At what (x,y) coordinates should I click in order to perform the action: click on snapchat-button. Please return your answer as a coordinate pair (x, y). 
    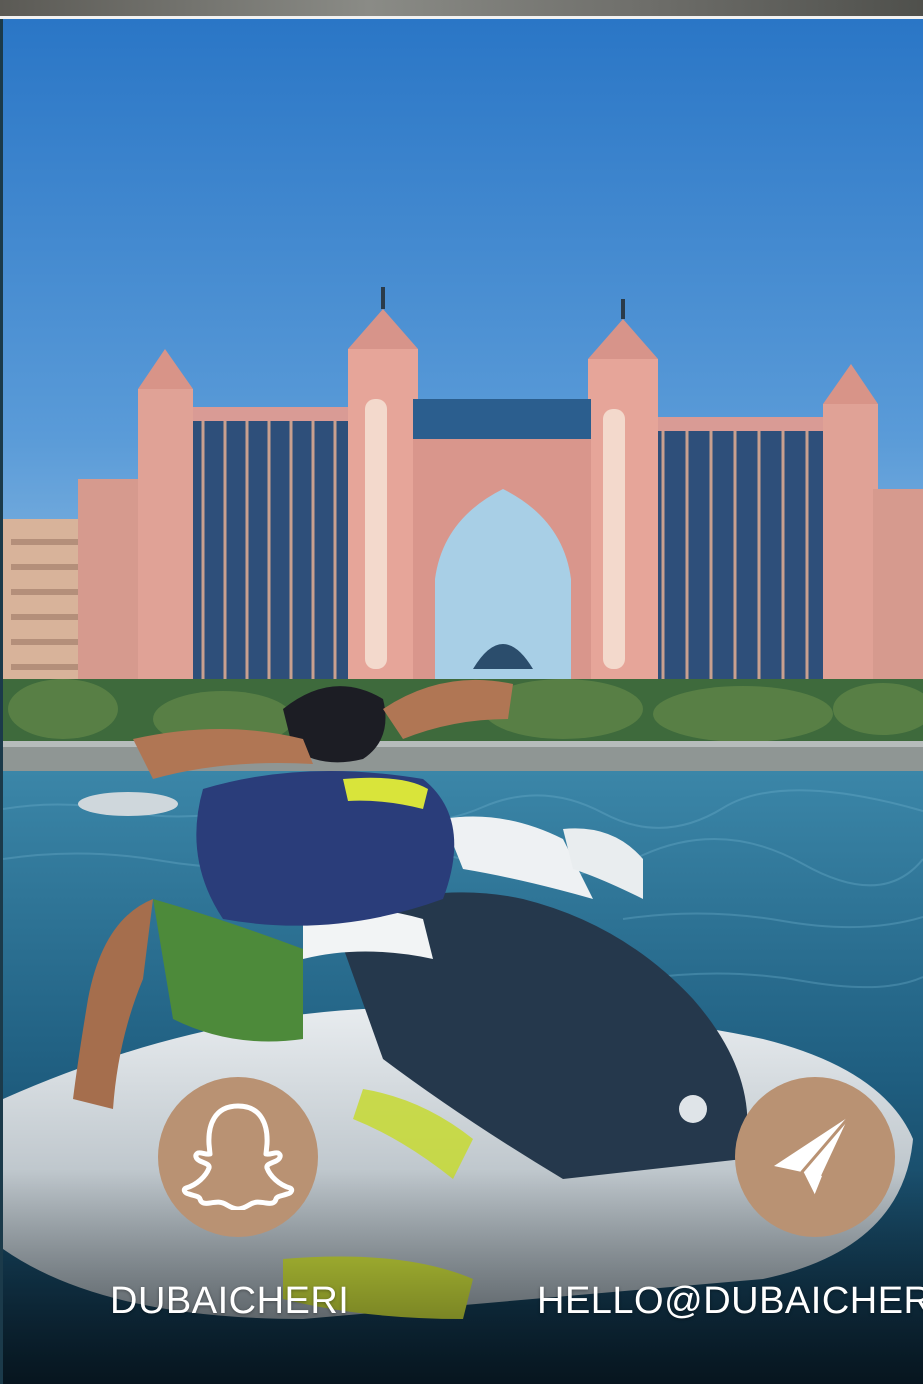
    Looking at the image, I should click on (238, 1157).